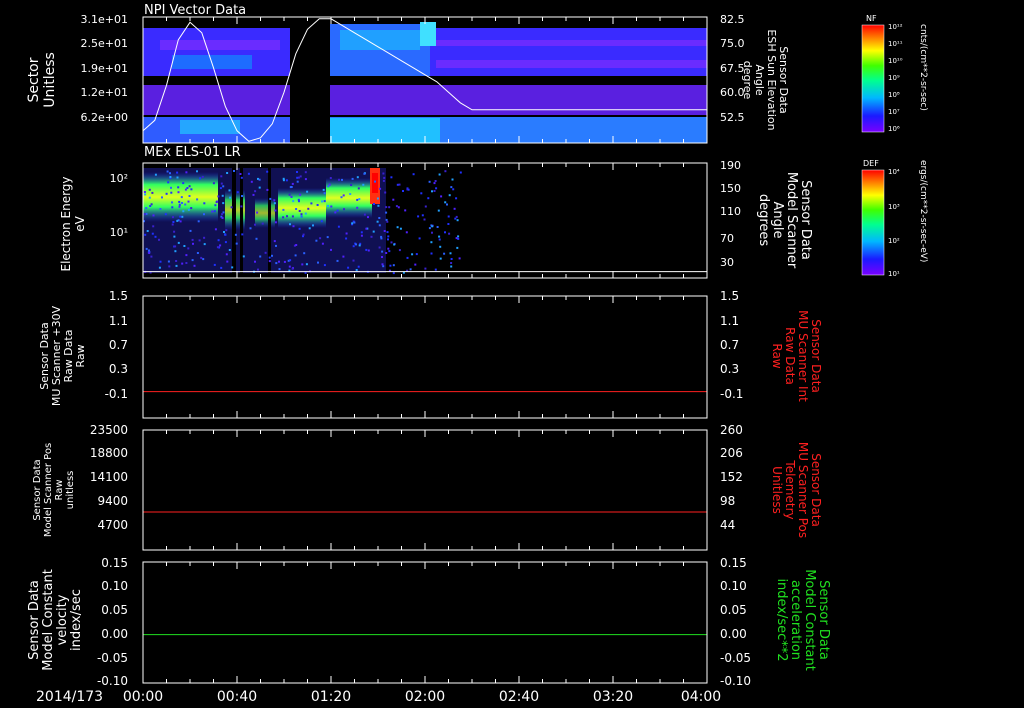 This screenshot has width=1024, height=708. What do you see at coordinates (112, 681) in the screenshot?
I see `y-tick-label: -0.10` at bounding box center [112, 681].